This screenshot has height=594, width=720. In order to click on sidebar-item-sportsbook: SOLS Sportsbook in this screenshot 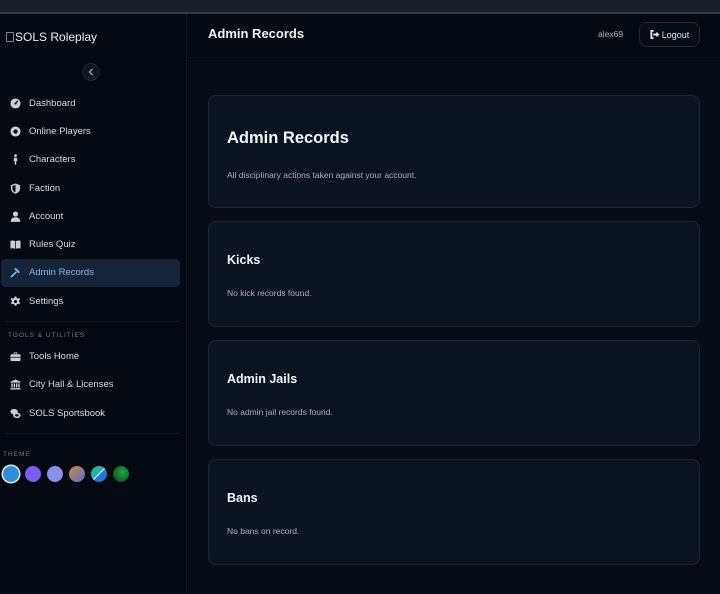, I will do `click(93, 413)`.